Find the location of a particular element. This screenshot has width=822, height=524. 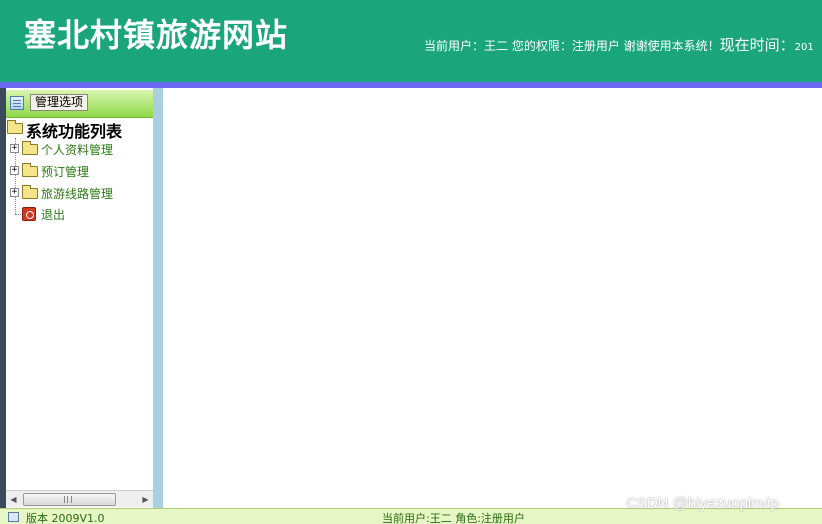

tree-item-routes: + 旅游线路管理 is located at coordinates (80, 193).